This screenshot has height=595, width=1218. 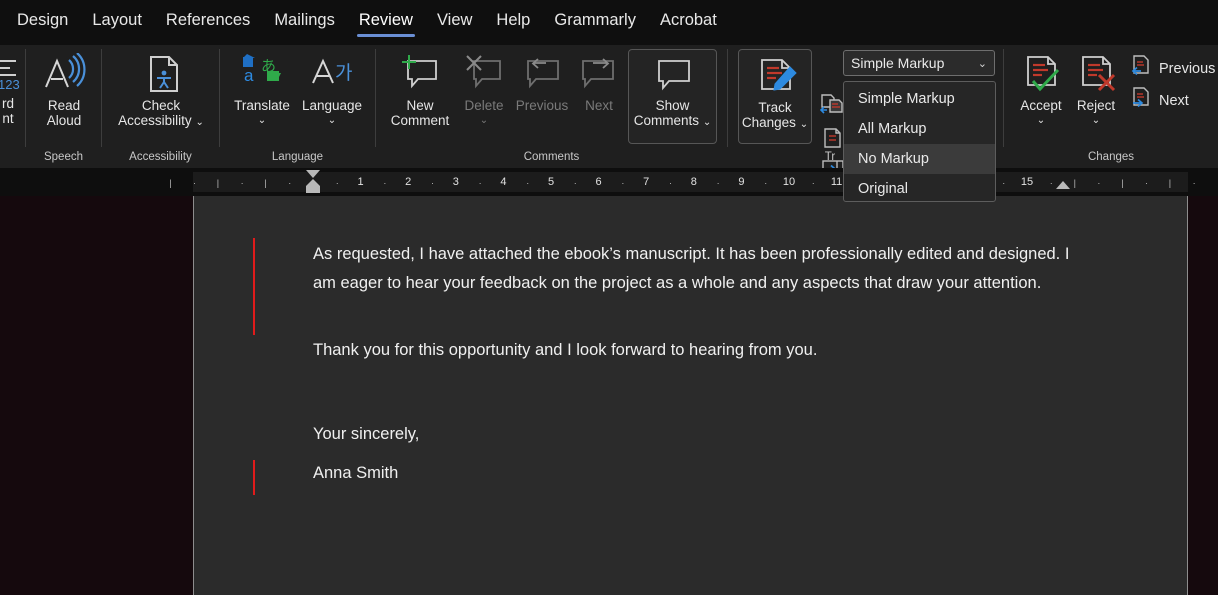 I want to click on tab-design: Design, so click(x=42, y=23).